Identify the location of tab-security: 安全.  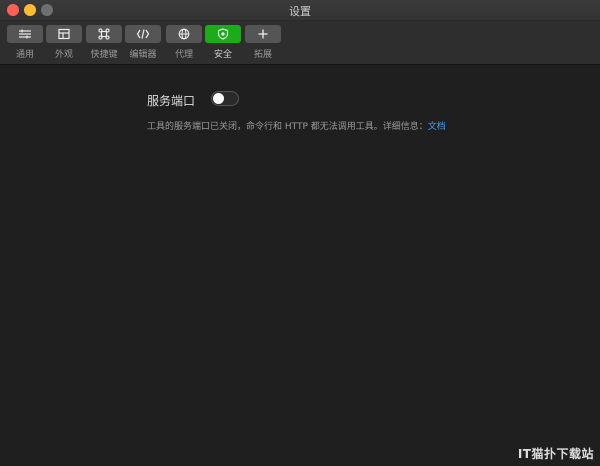
(223, 43).